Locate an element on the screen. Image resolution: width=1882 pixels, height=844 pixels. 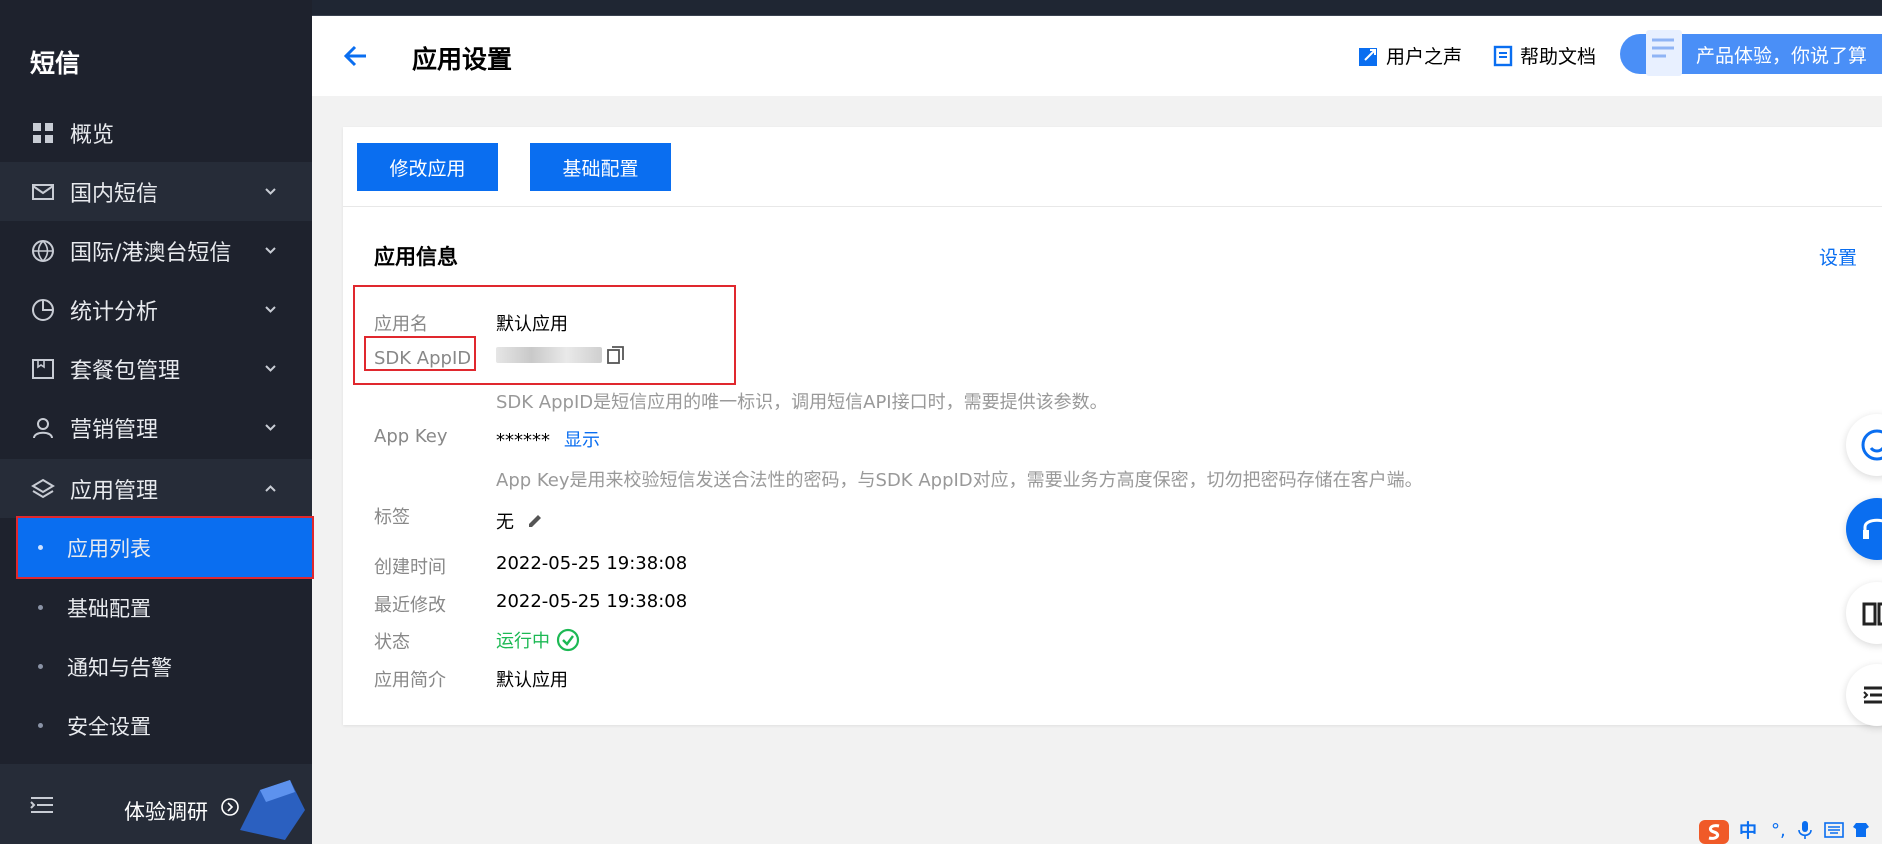
sidebar-item-overview: 概览 is located at coordinates (156, 132).